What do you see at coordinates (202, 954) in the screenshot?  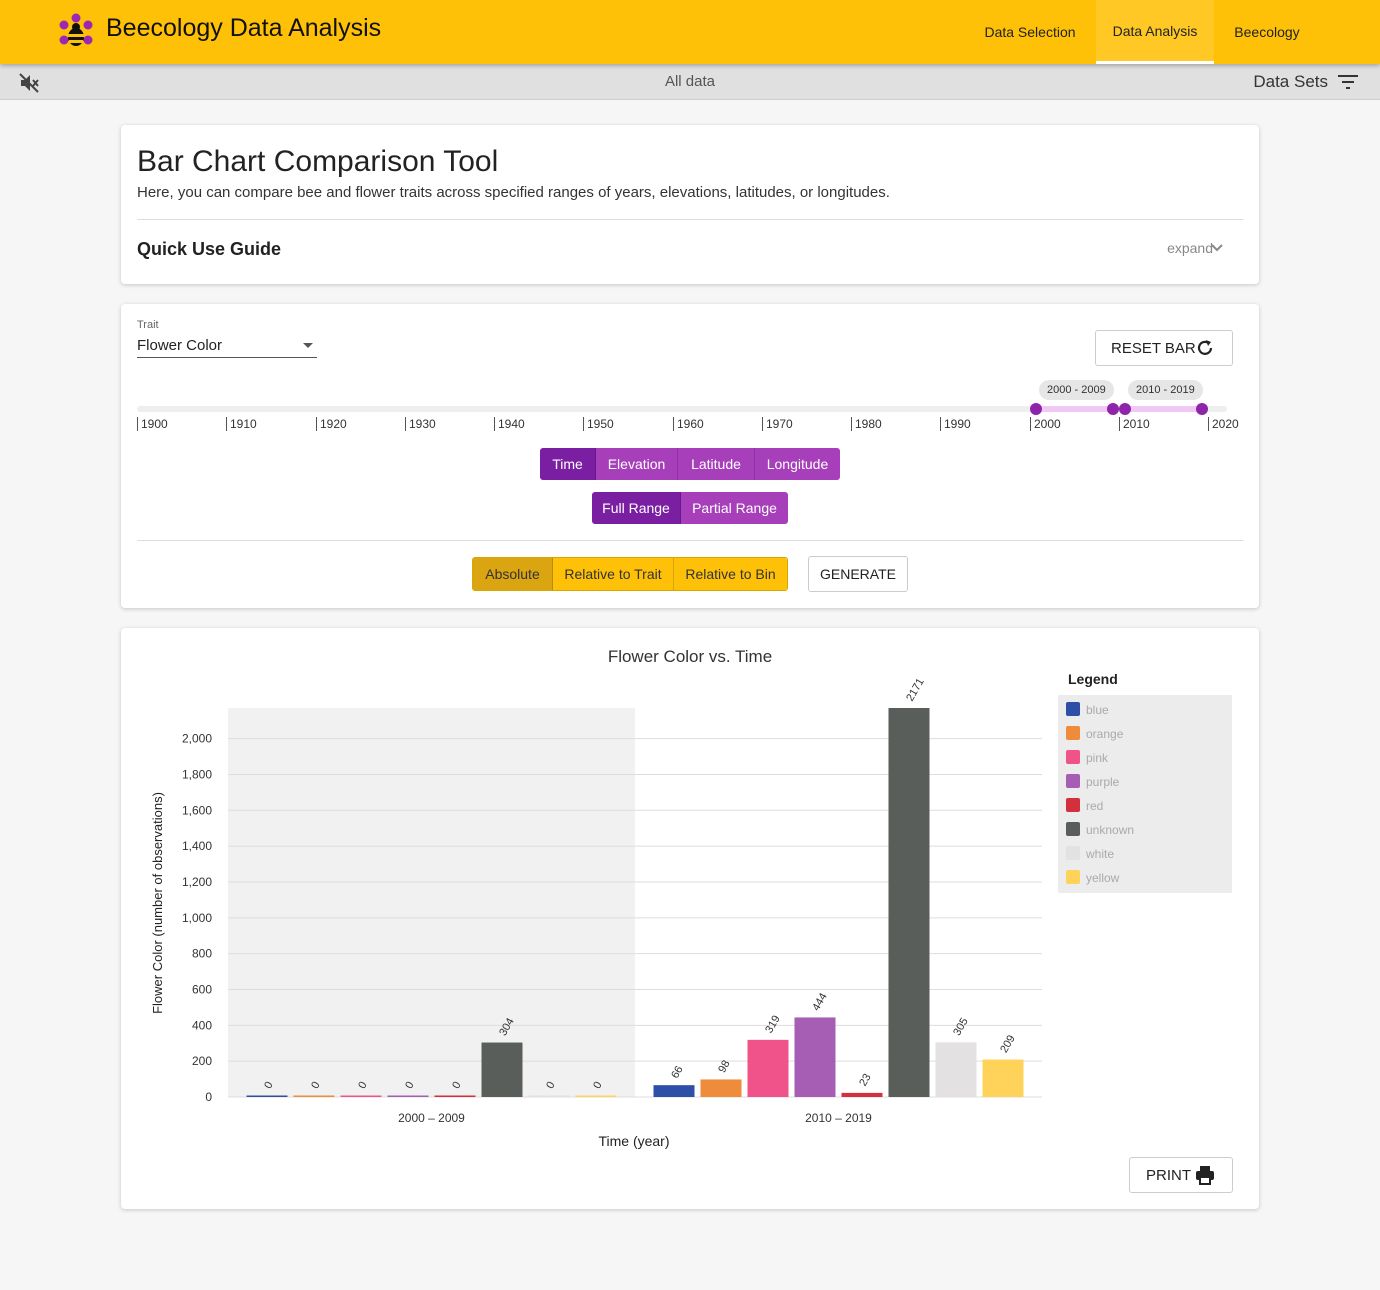 I see `y-tick-label: 800` at bounding box center [202, 954].